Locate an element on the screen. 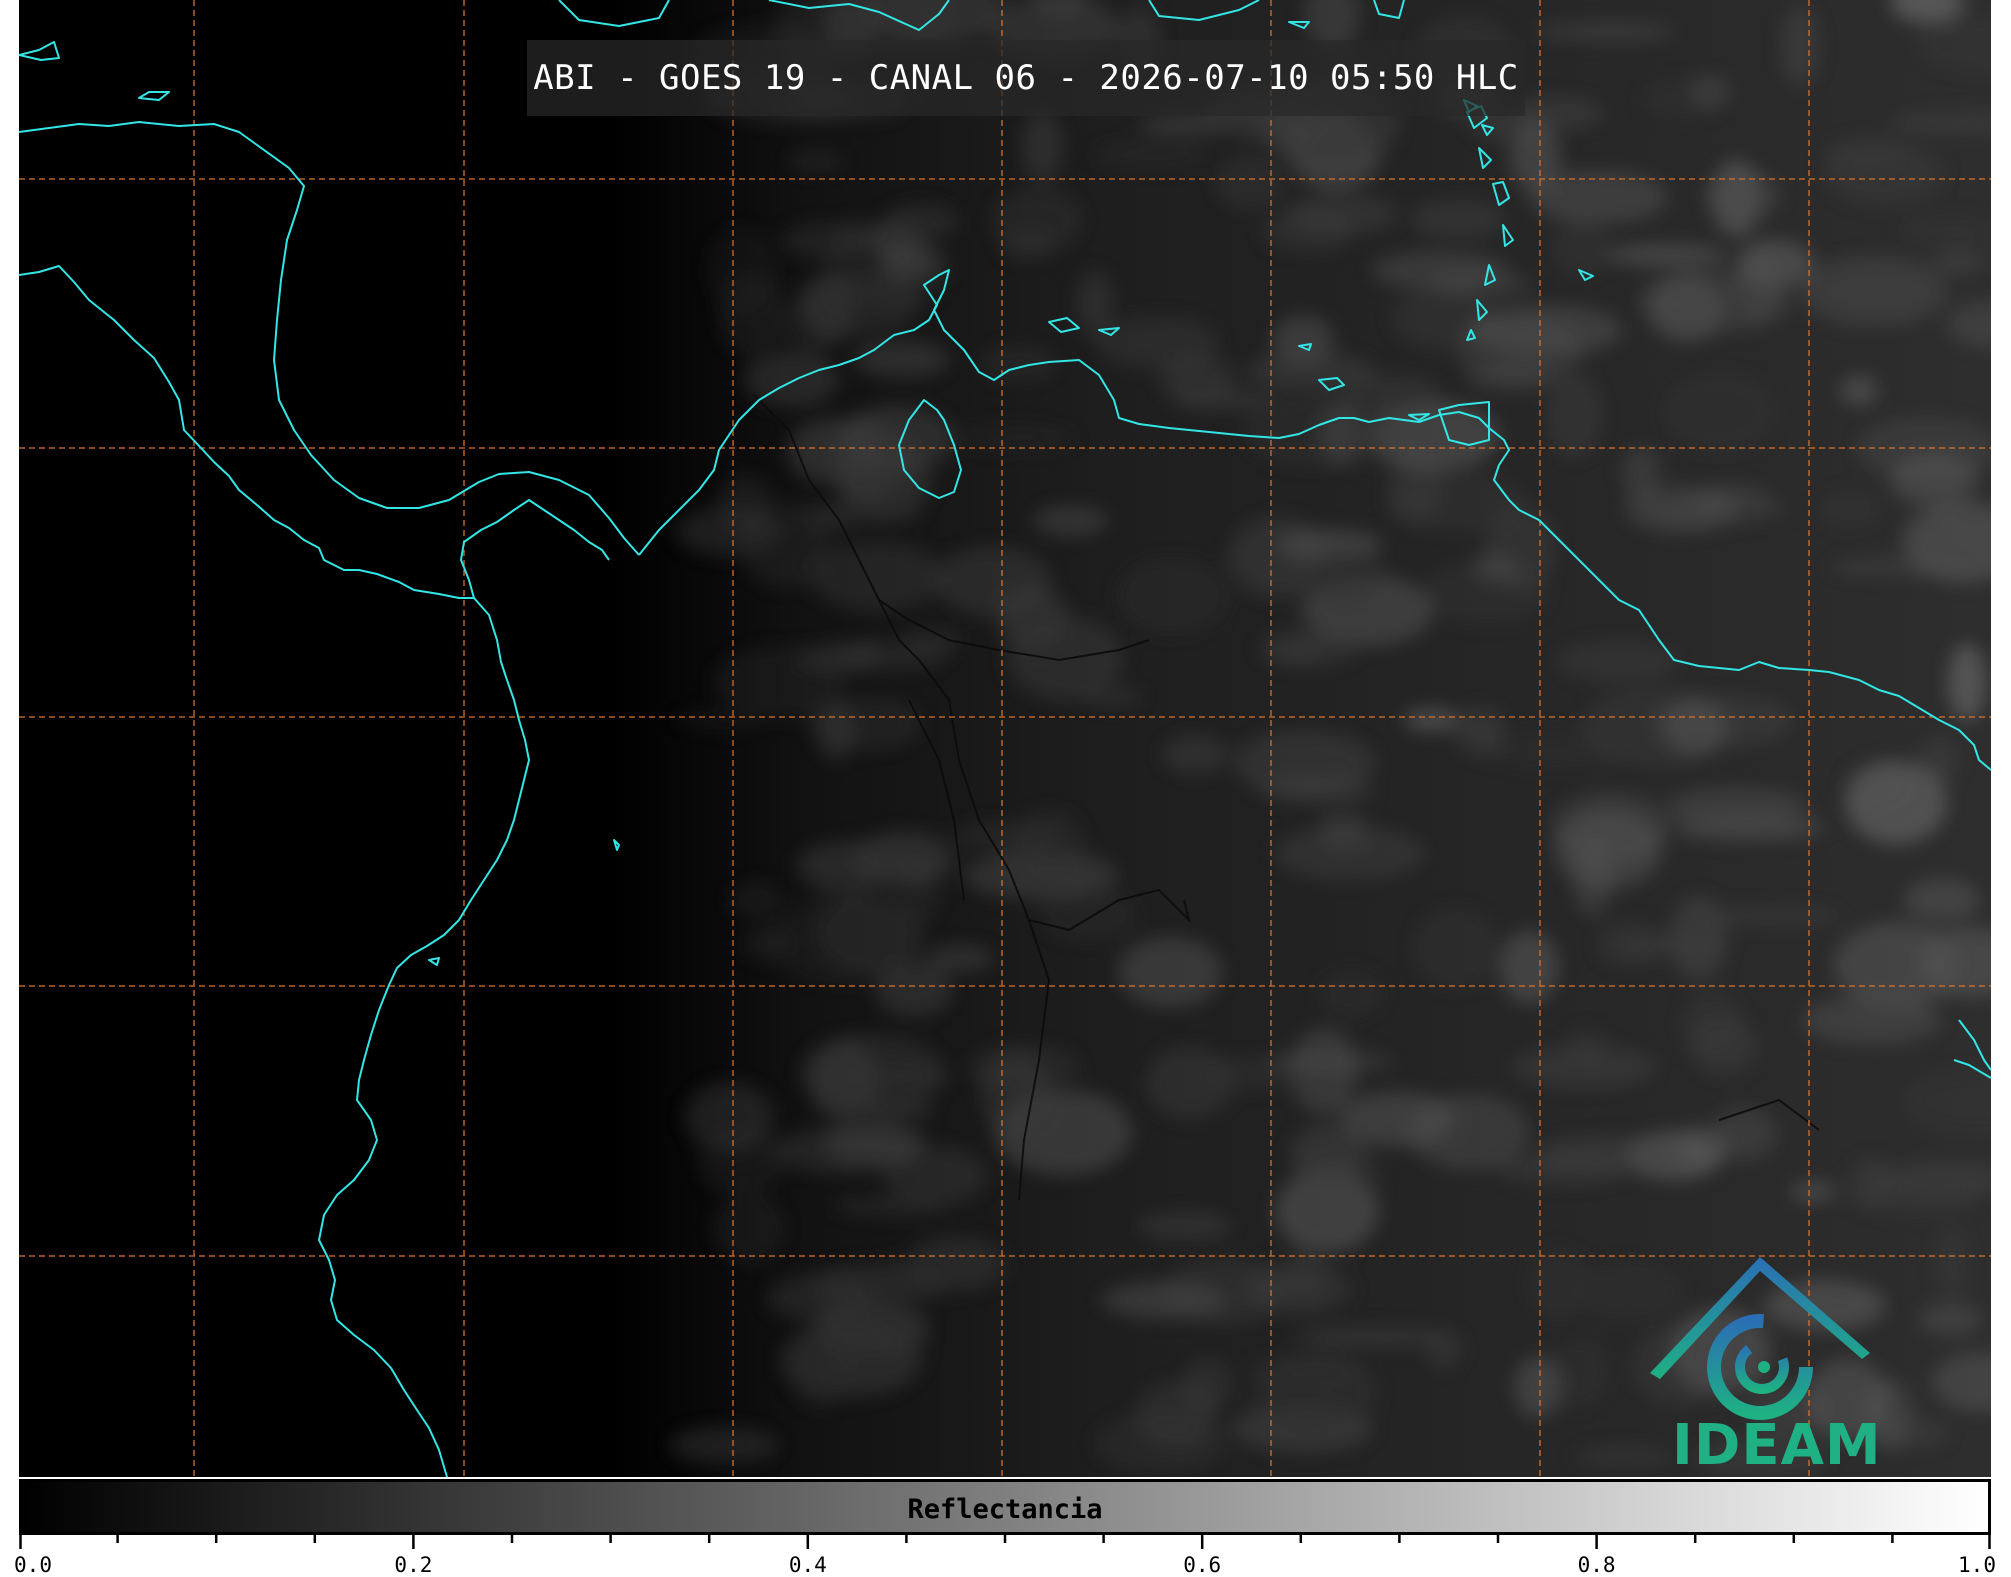 The width and height of the screenshot is (2011, 1577). logo-swirl-core is located at coordinates (1764, 1367).